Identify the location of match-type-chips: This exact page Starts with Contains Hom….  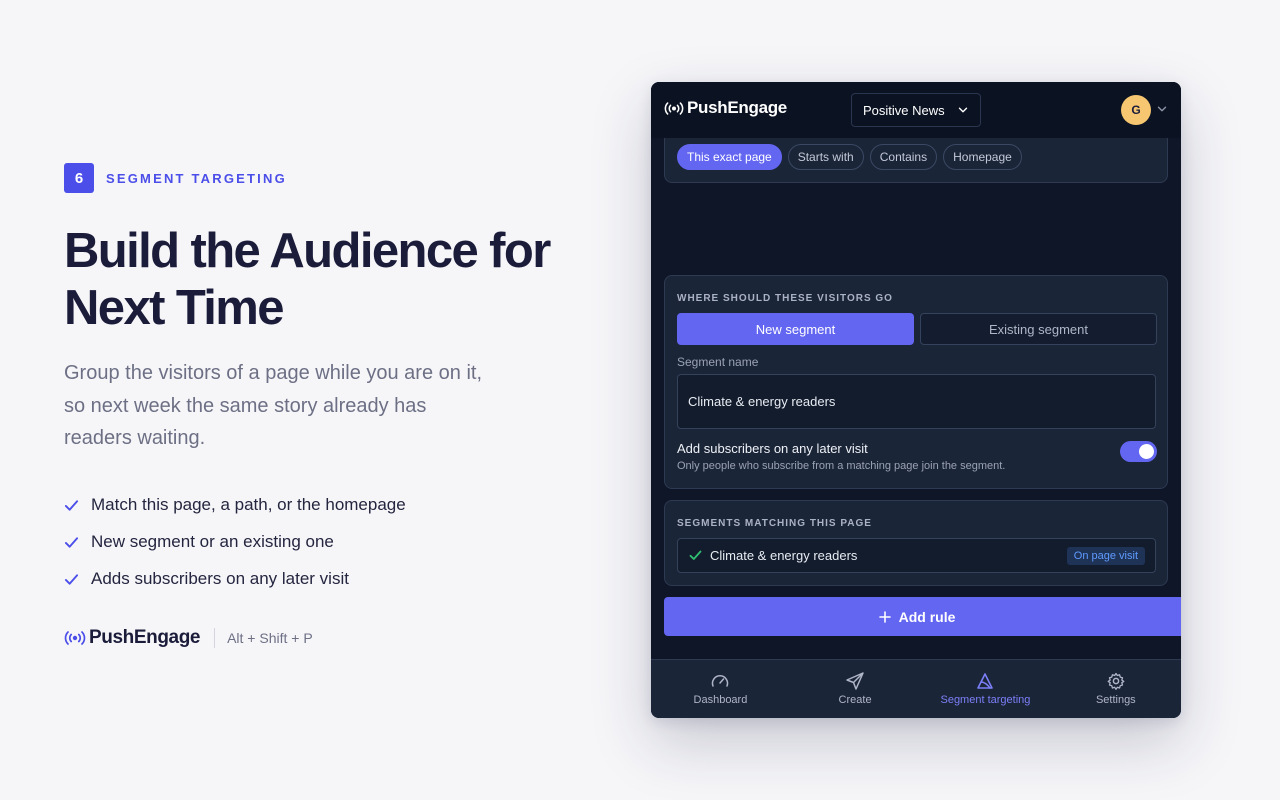
(849, 157).